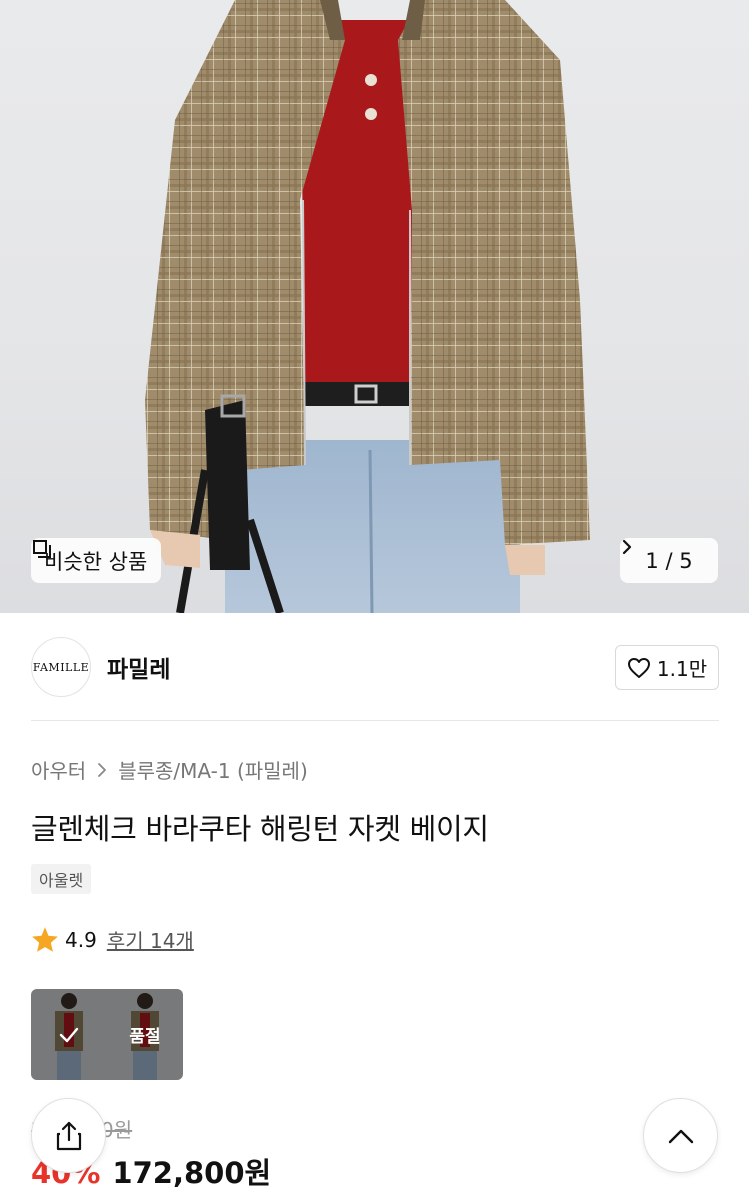  What do you see at coordinates (375, 667) in the screenshot?
I see `brand-row: FAMILLE 파밀레 1.1만` at bounding box center [375, 667].